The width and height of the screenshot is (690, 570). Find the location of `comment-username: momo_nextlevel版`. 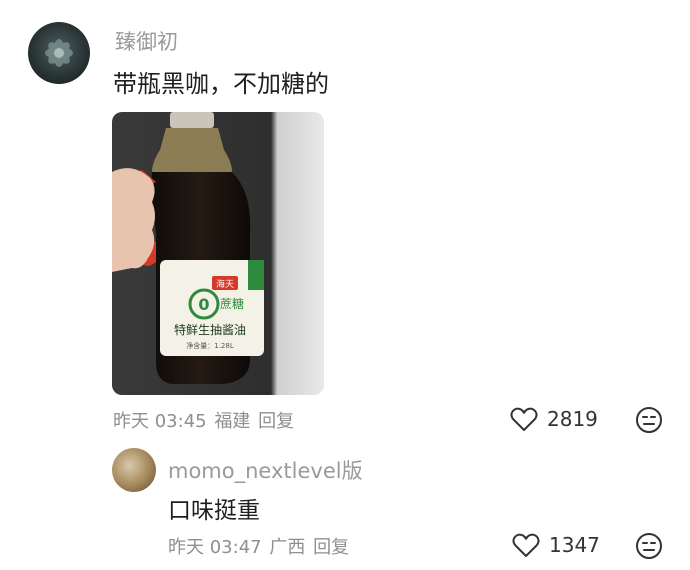

comment-username: momo_nextlevel版 is located at coordinates (265, 470).